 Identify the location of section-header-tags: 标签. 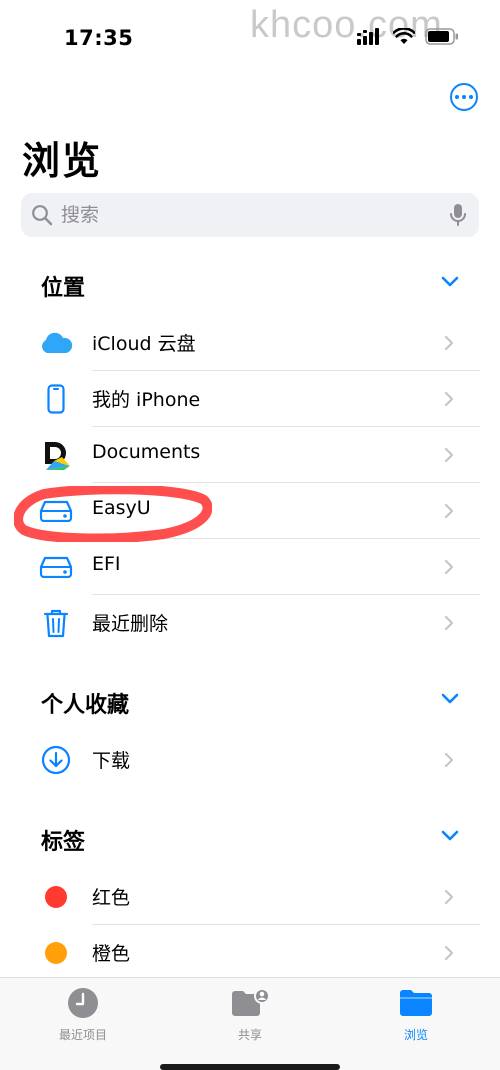
(250, 840).